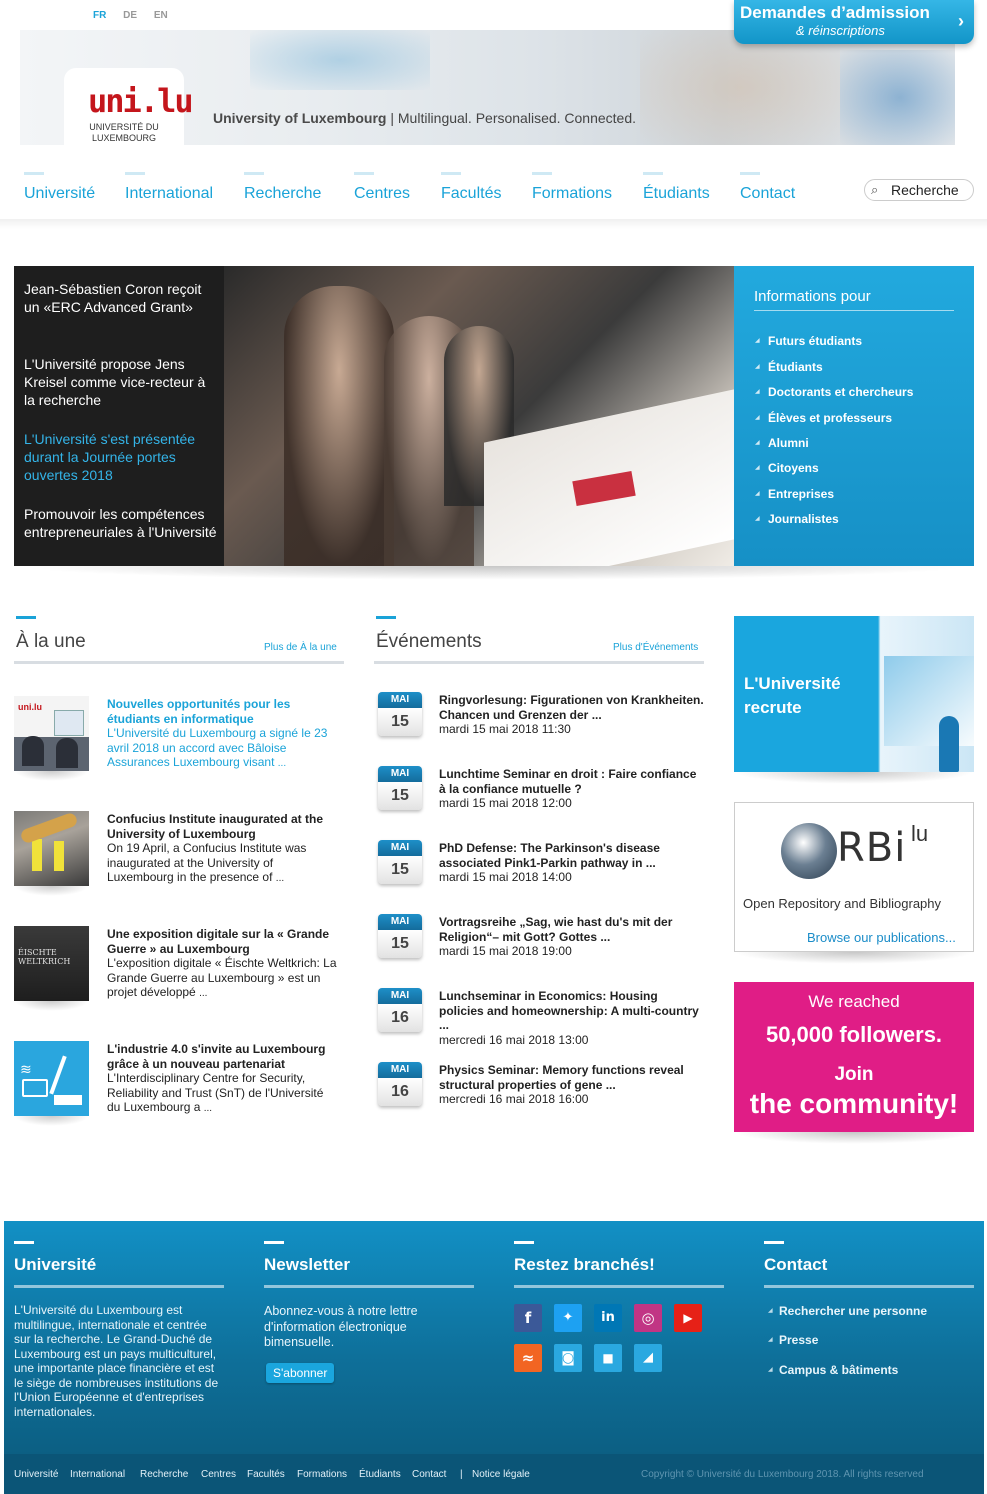  I want to click on bottom-link-formations: Formations, so click(322, 1474).